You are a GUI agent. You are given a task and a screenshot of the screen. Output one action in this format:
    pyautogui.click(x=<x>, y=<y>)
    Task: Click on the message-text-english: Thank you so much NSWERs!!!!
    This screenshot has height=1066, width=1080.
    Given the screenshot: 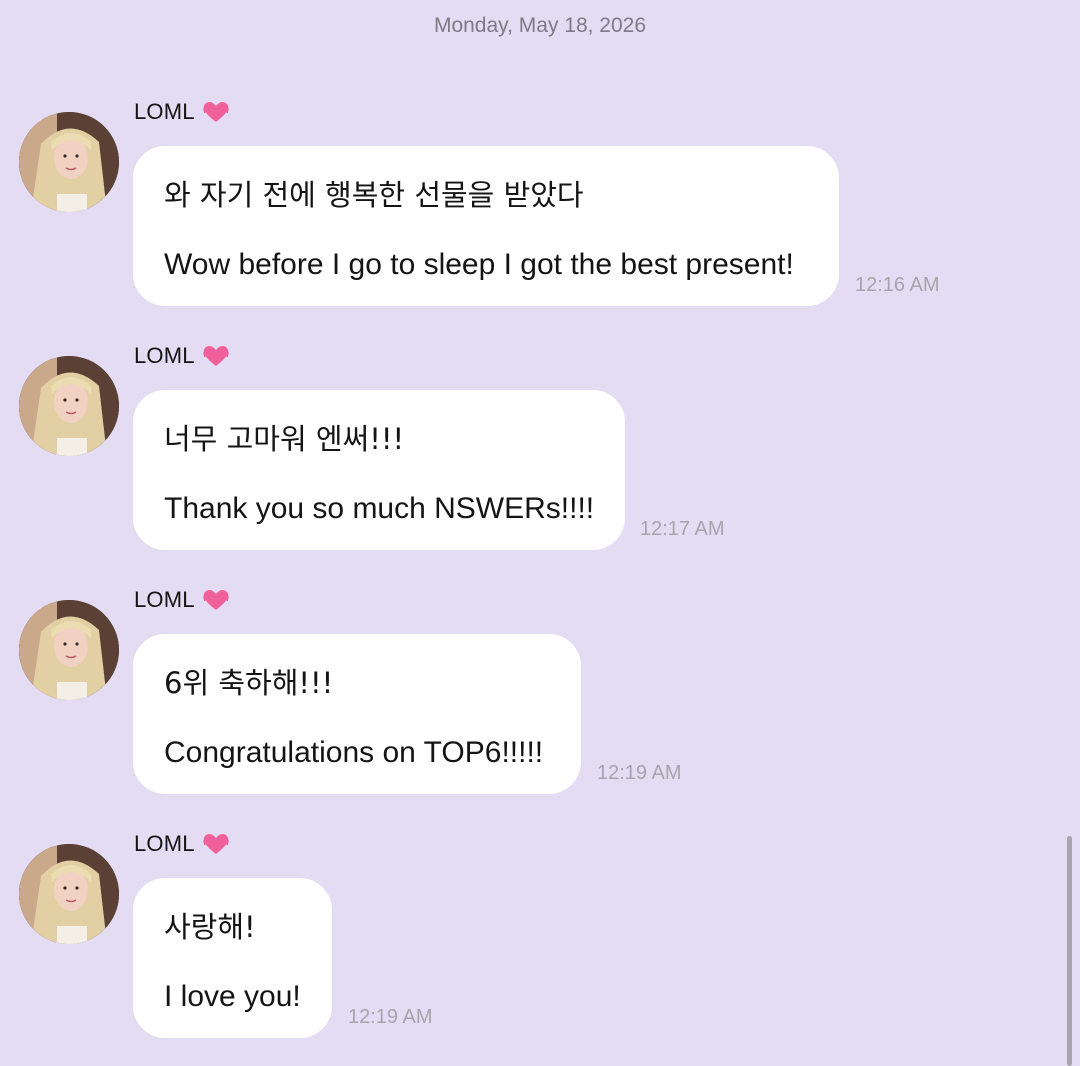 What is the action you would take?
    pyautogui.click(x=379, y=508)
    